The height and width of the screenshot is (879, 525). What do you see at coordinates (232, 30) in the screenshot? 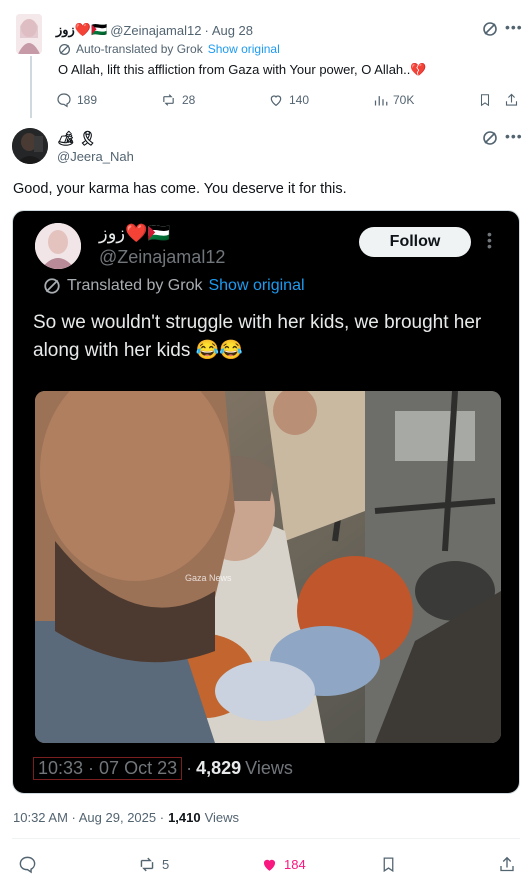
I see `parent-date: Aug 28` at bounding box center [232, 30].